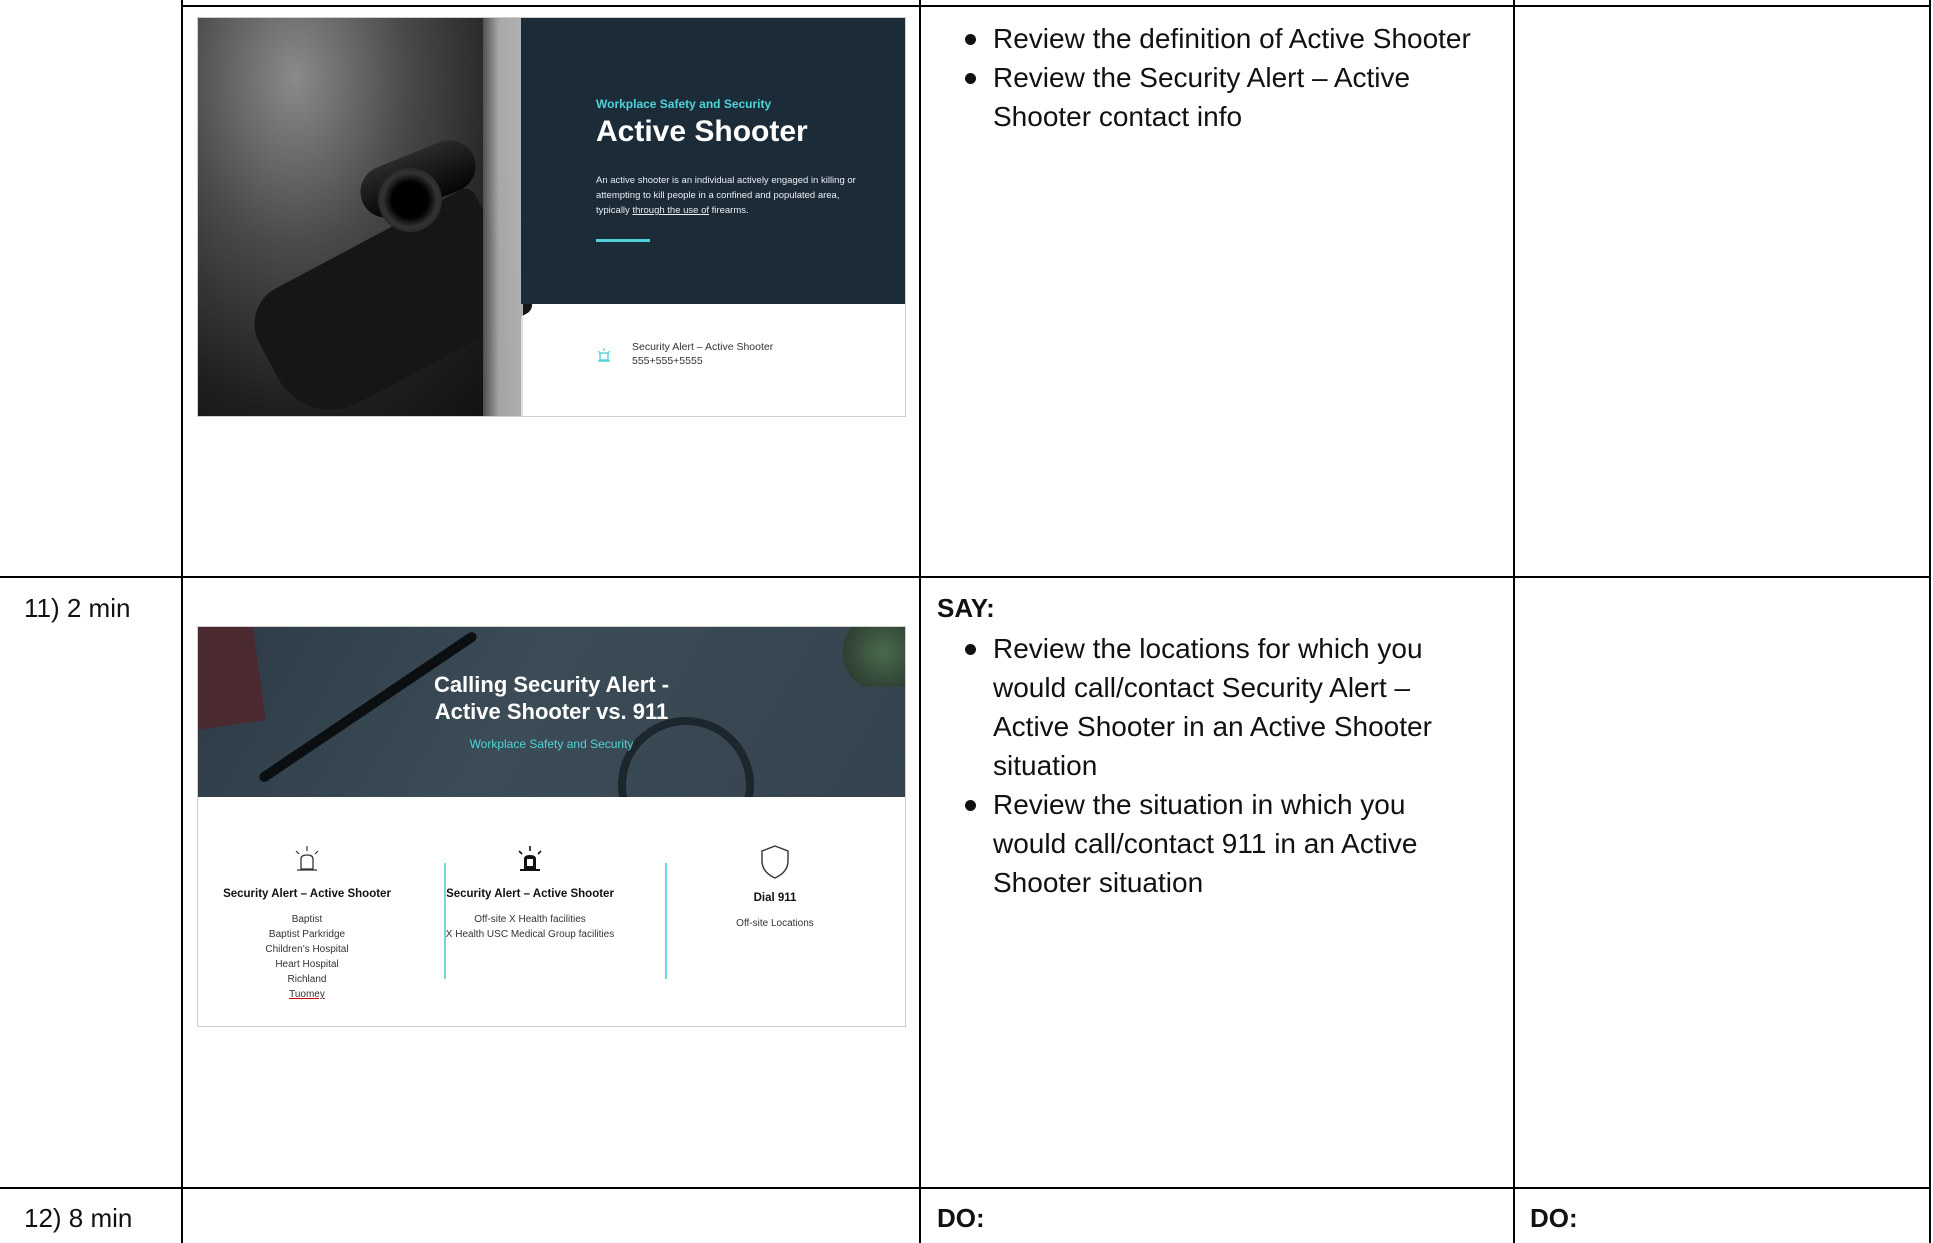 This screenshot has height=1243, width=1933. I want to click on table-border-col3, so click(1514, 621).